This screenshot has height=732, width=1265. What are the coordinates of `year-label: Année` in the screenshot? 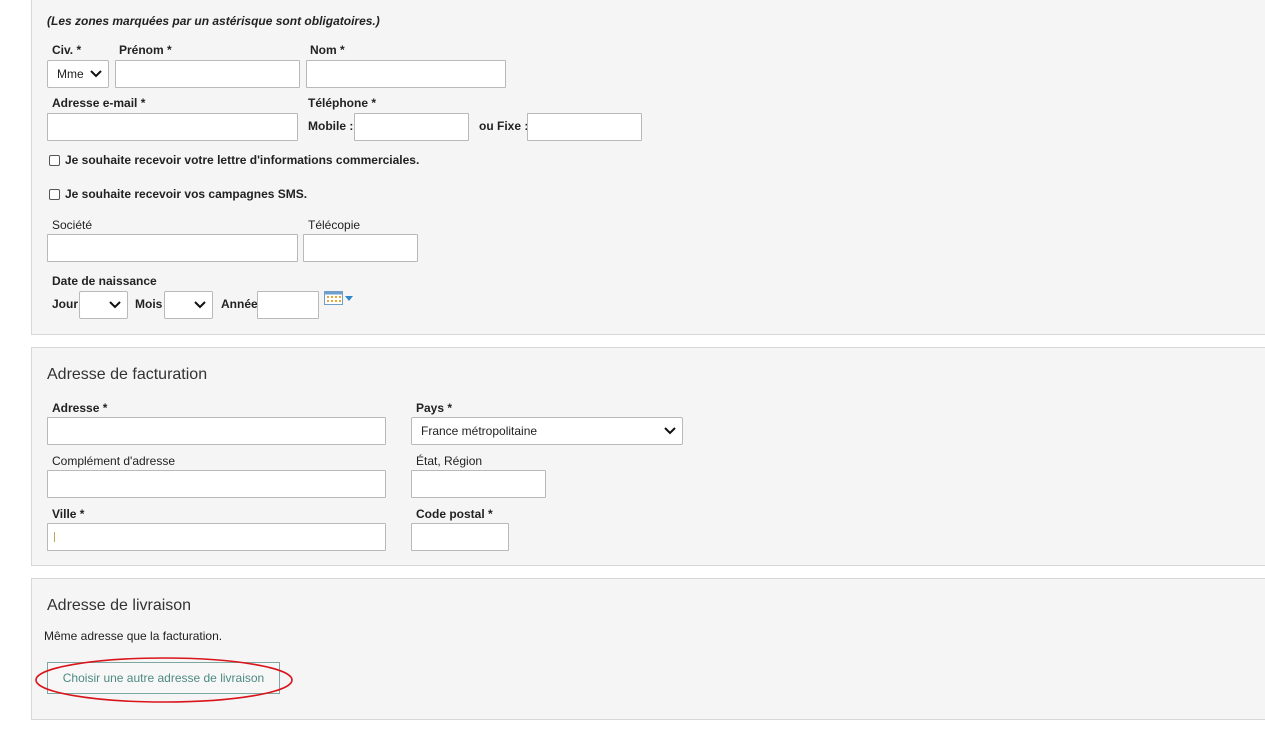 It's located at (239, 304).